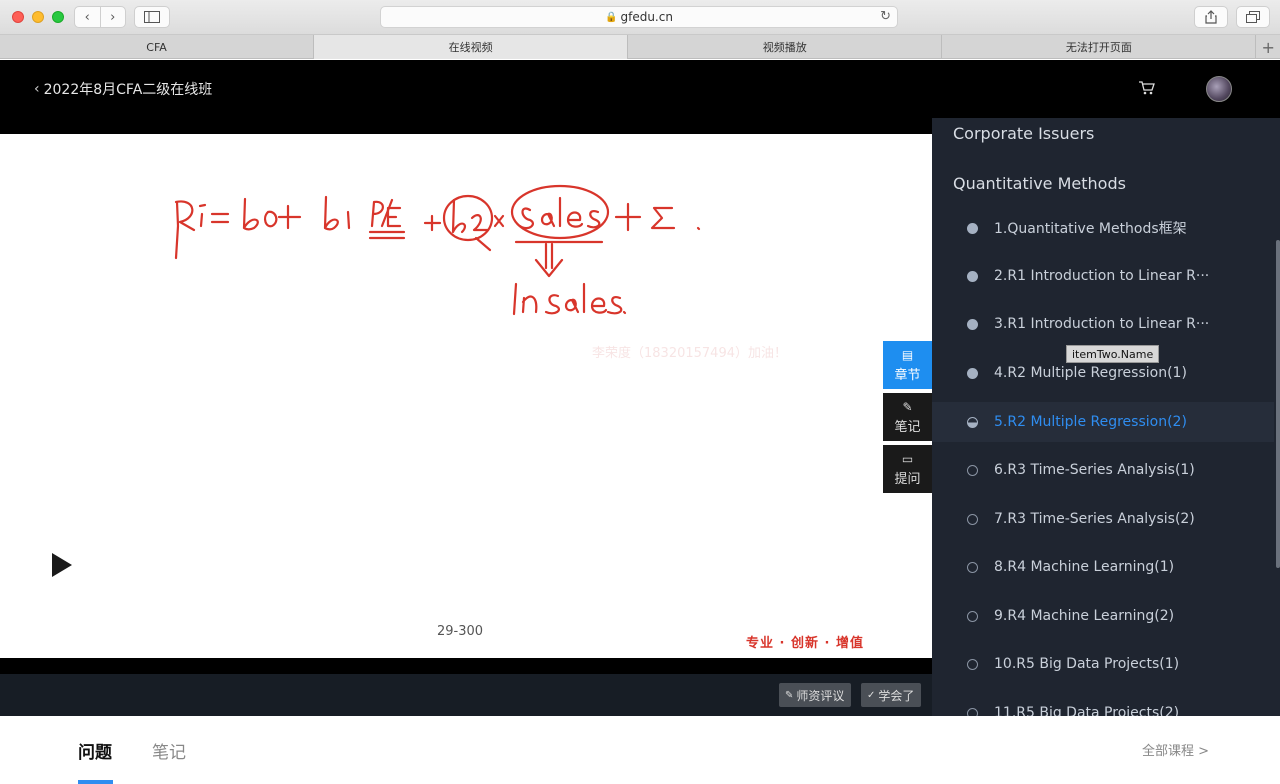  Describe the element at coordinates (646, 17) in the screenshot. I see `url-text: gfedu.cn` at that location.